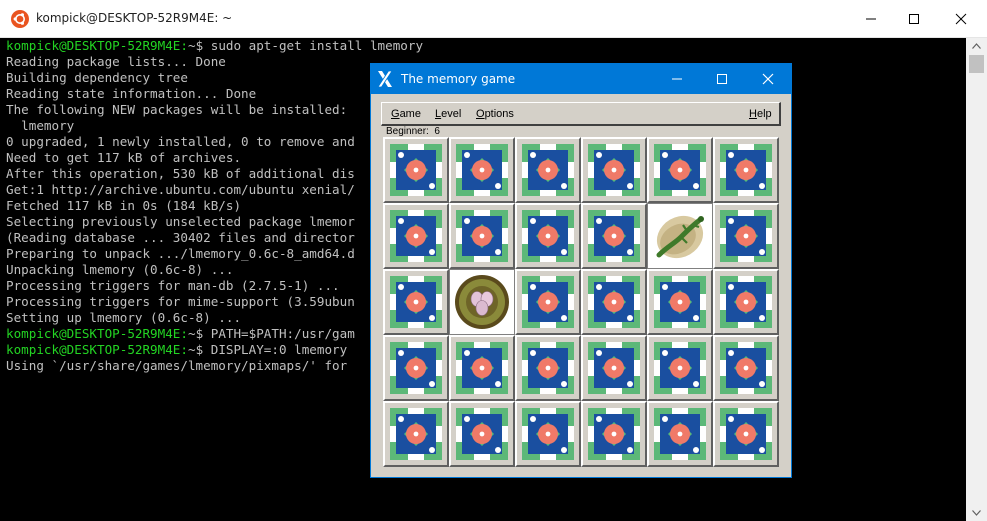 Image resolution: width=987 pixels, height=521 pixels. I want to click on maximize-icon, so click(722, 79).